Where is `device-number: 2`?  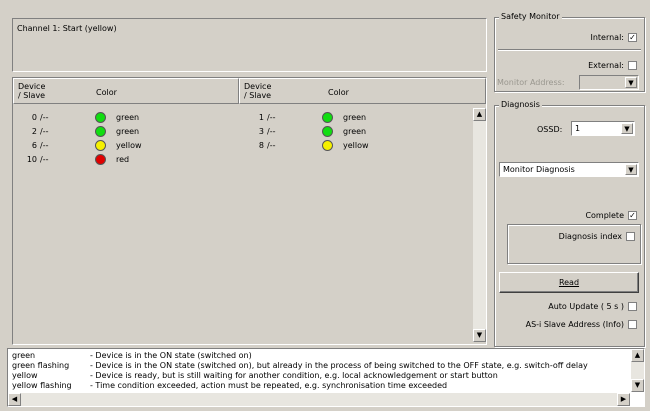
device-number: 2 is located at coordinates (34, 131).